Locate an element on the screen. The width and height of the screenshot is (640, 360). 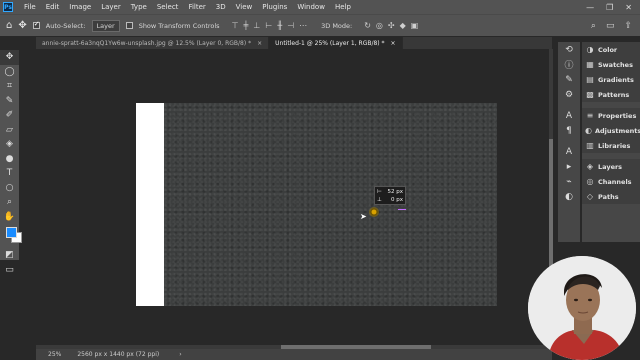
share-icon: ⇪ is located at coordinates (628, 26).